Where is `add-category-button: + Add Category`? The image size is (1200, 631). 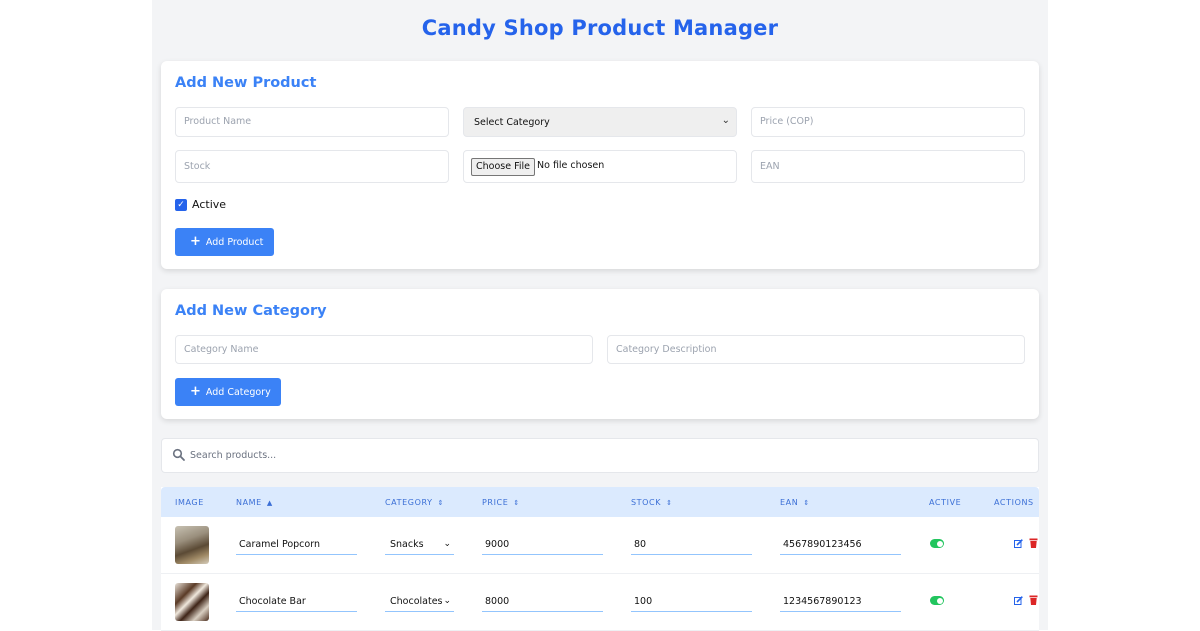
add-category-button: + Add Category is located at coordinates (228, 392).